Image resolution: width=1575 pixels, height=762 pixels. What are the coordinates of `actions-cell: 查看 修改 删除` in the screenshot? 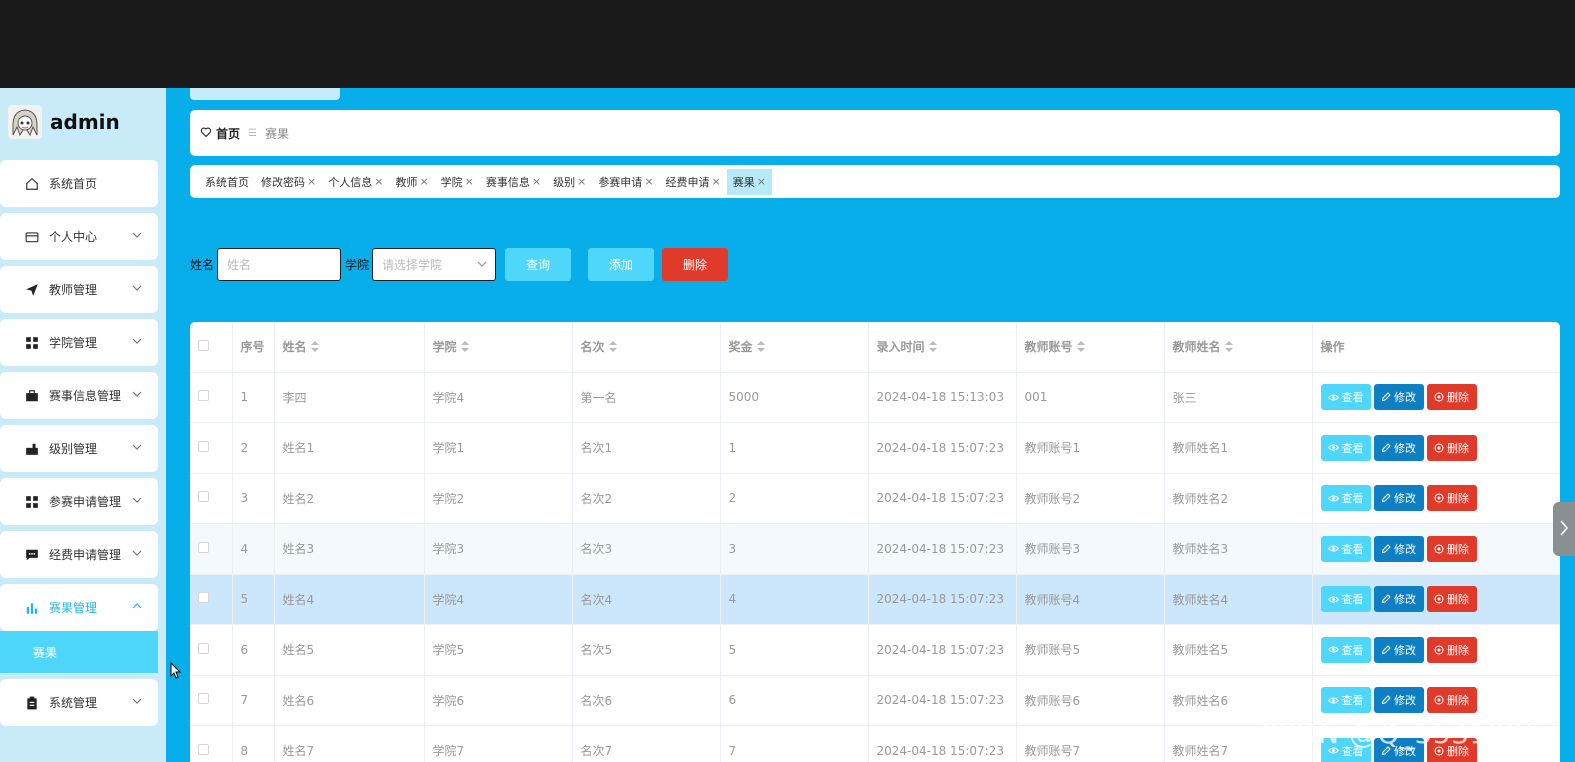 It's located at (1436, 448).